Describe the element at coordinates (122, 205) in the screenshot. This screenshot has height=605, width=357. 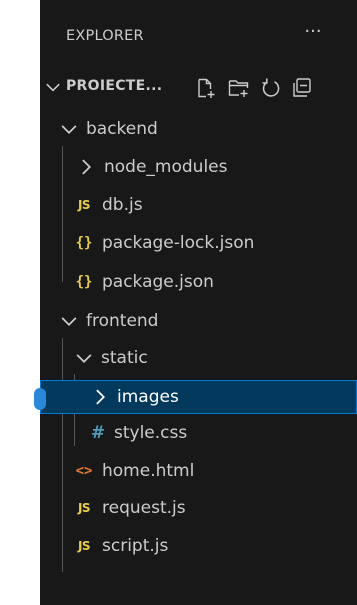
I see `tree-item-label: db.js` at that location.